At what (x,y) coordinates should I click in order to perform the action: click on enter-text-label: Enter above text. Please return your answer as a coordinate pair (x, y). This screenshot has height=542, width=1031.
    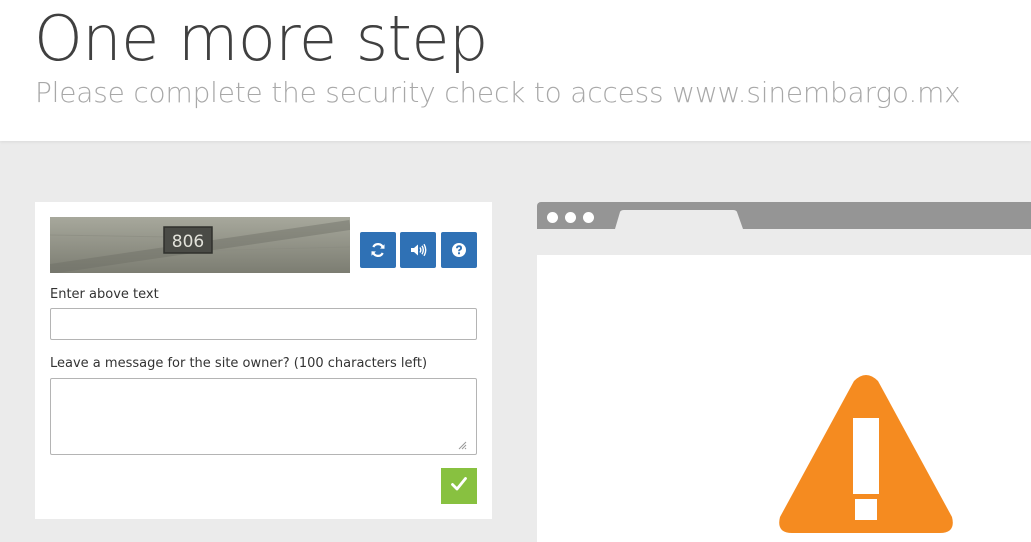
    Looking at the image, I should click on (104, 294).